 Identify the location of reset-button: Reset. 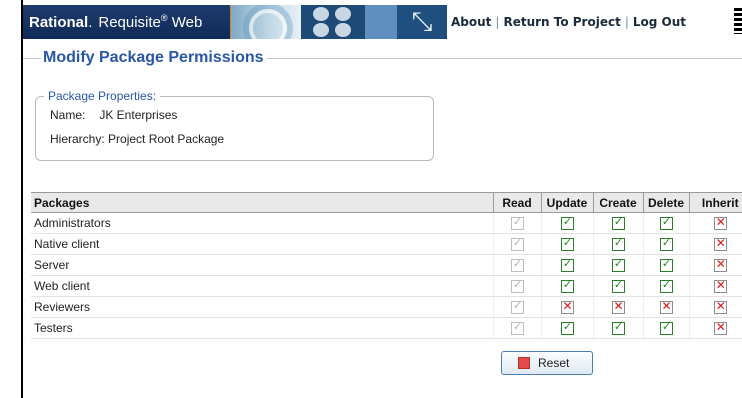
(547, 363).